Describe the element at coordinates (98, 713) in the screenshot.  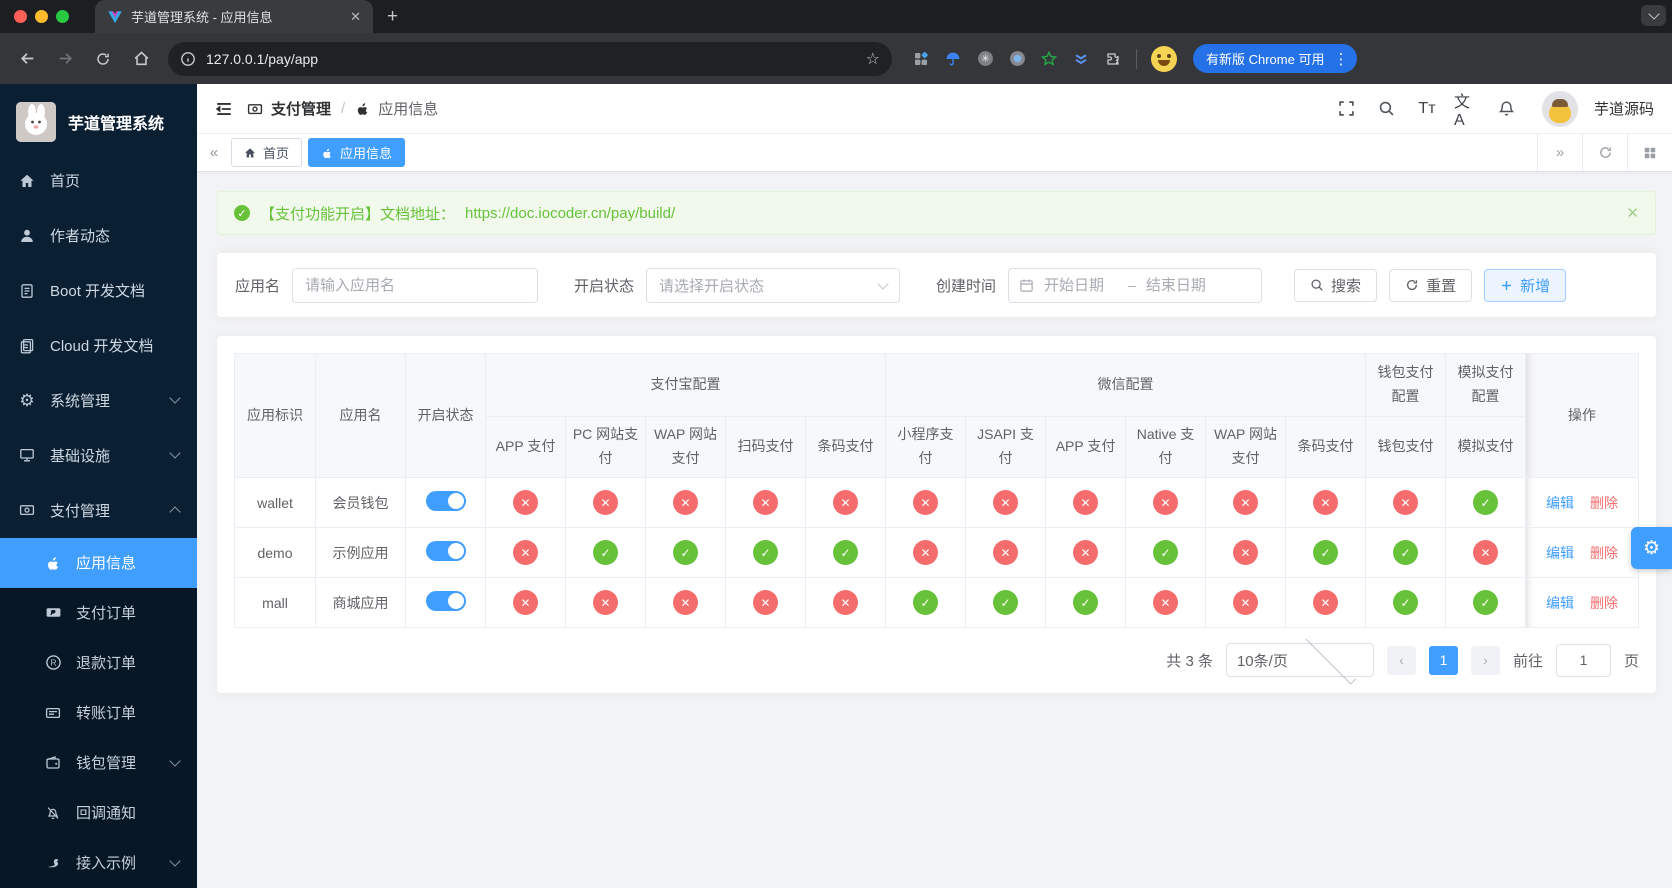
I see `sidebar-item-transfer-orders: 转账订单` at that location.